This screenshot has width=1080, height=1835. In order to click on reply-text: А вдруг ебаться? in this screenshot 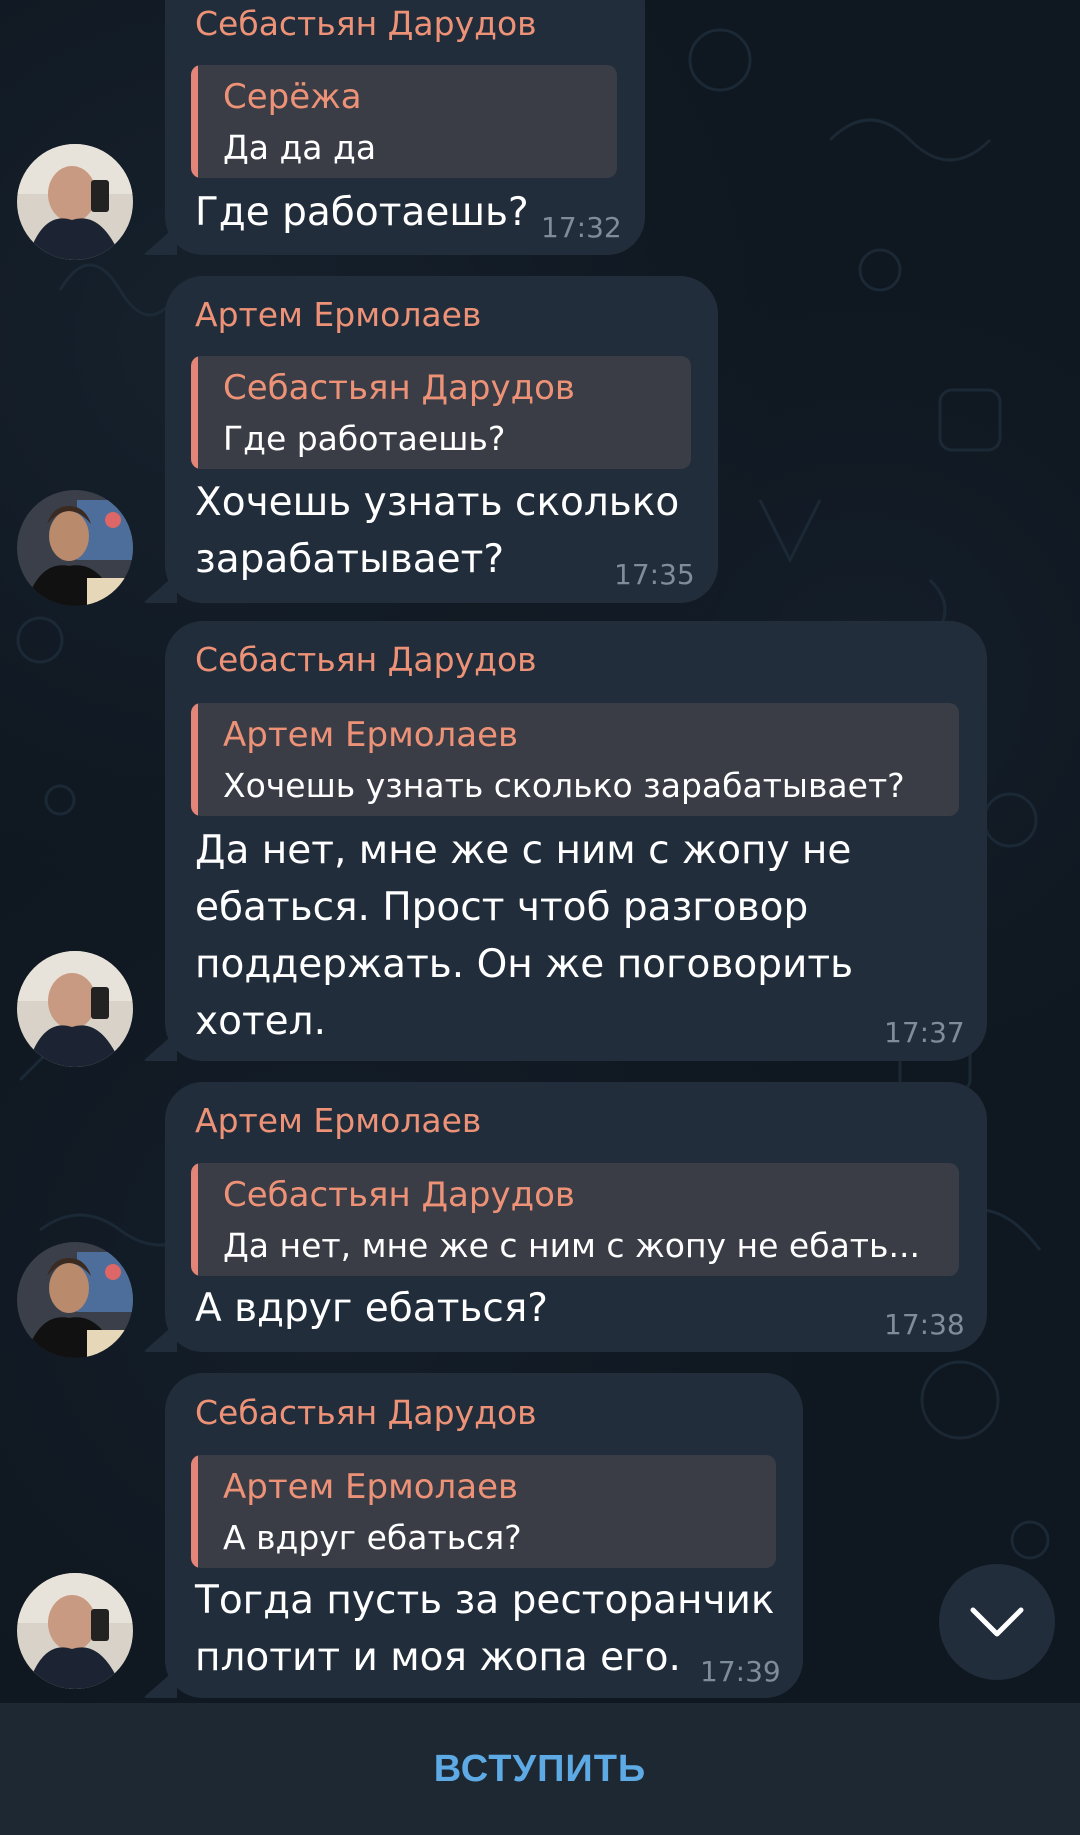, I will do `click(372, 1537)`.